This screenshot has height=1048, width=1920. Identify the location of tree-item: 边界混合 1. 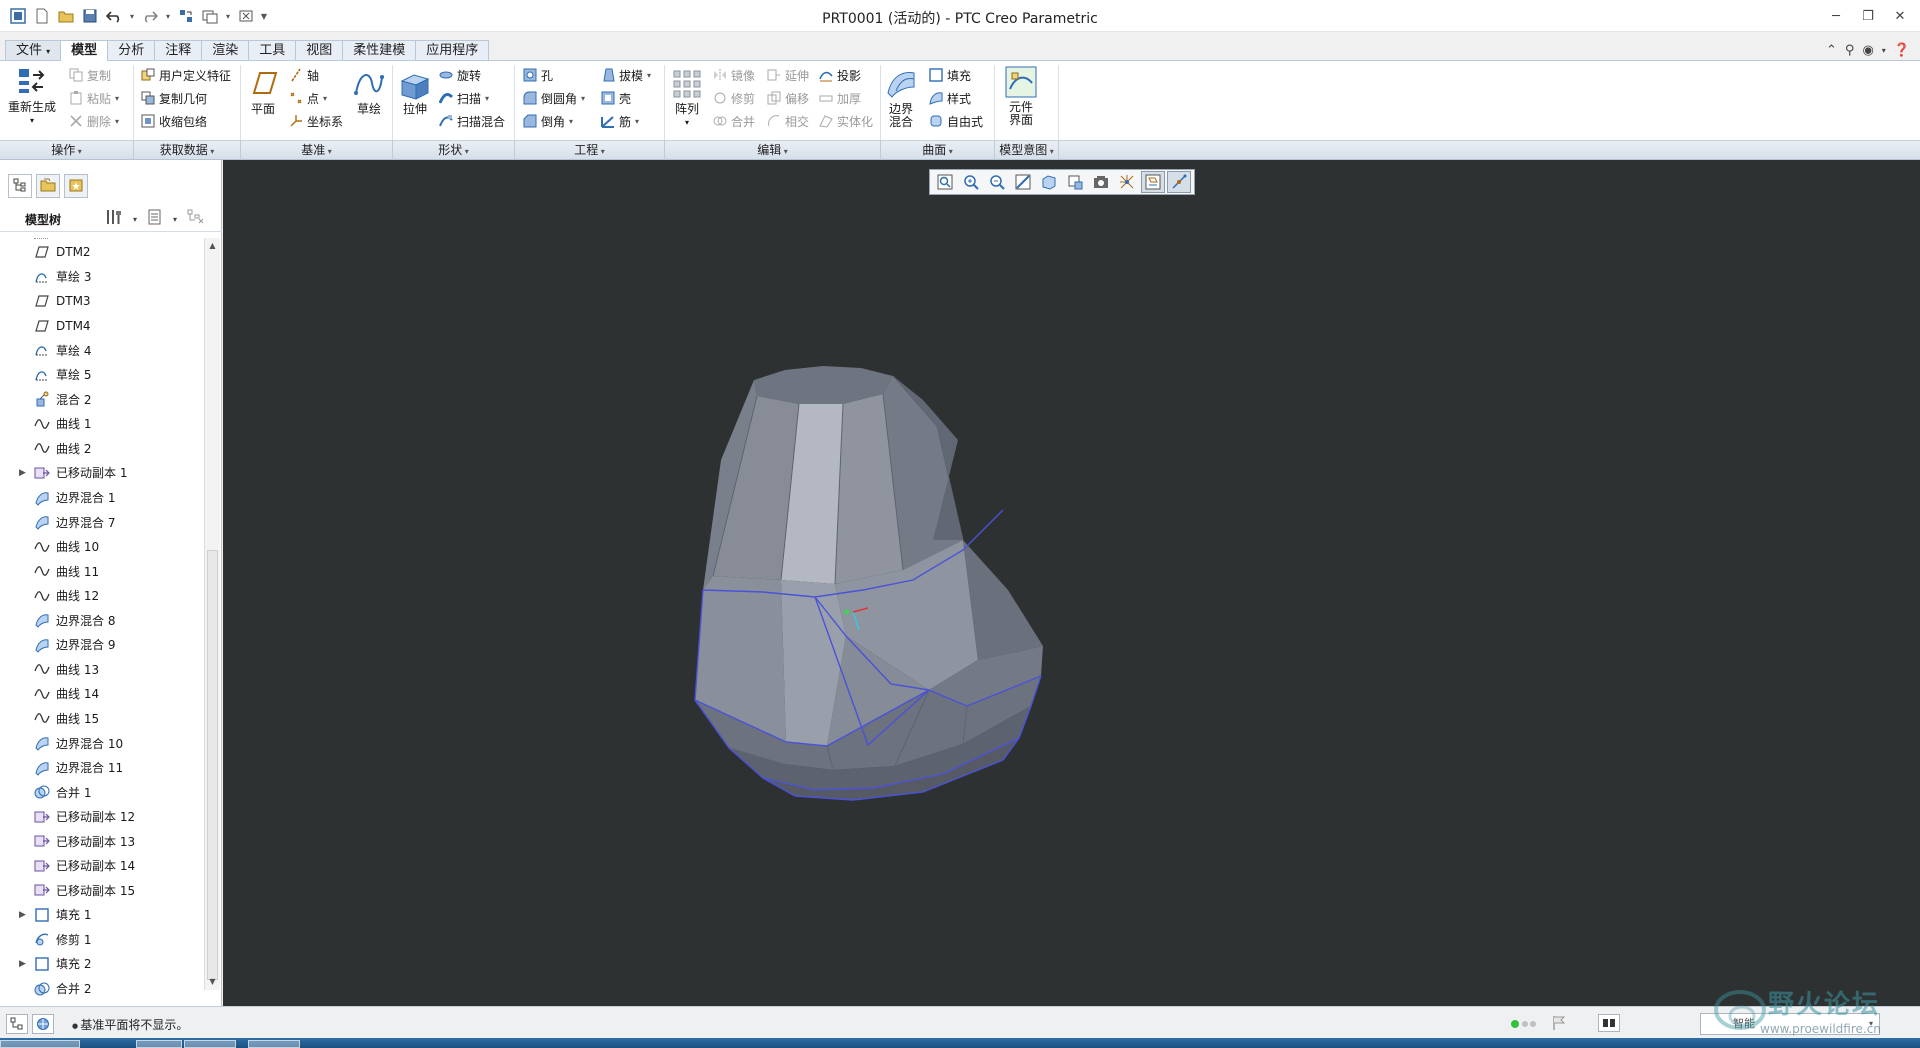
(102, 498).